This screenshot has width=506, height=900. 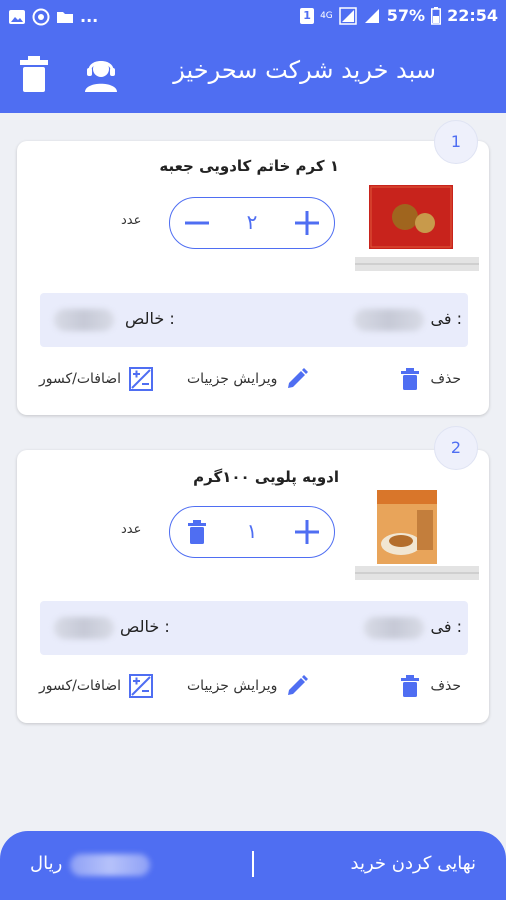 I want to click on signal-bars-icon, so click(x=371, y=15).